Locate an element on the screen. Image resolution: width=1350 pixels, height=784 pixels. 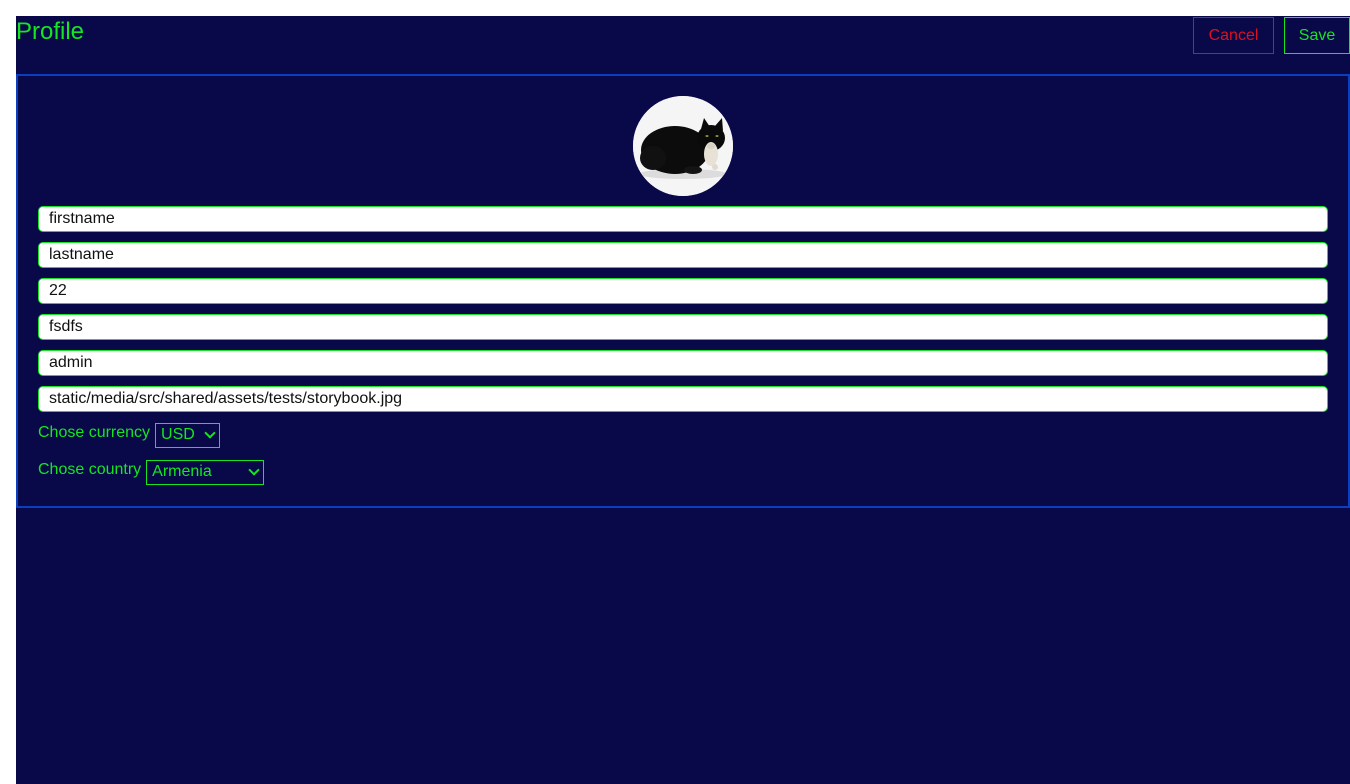
cancel-button: Cancel is located at coordinates (1233, 35).